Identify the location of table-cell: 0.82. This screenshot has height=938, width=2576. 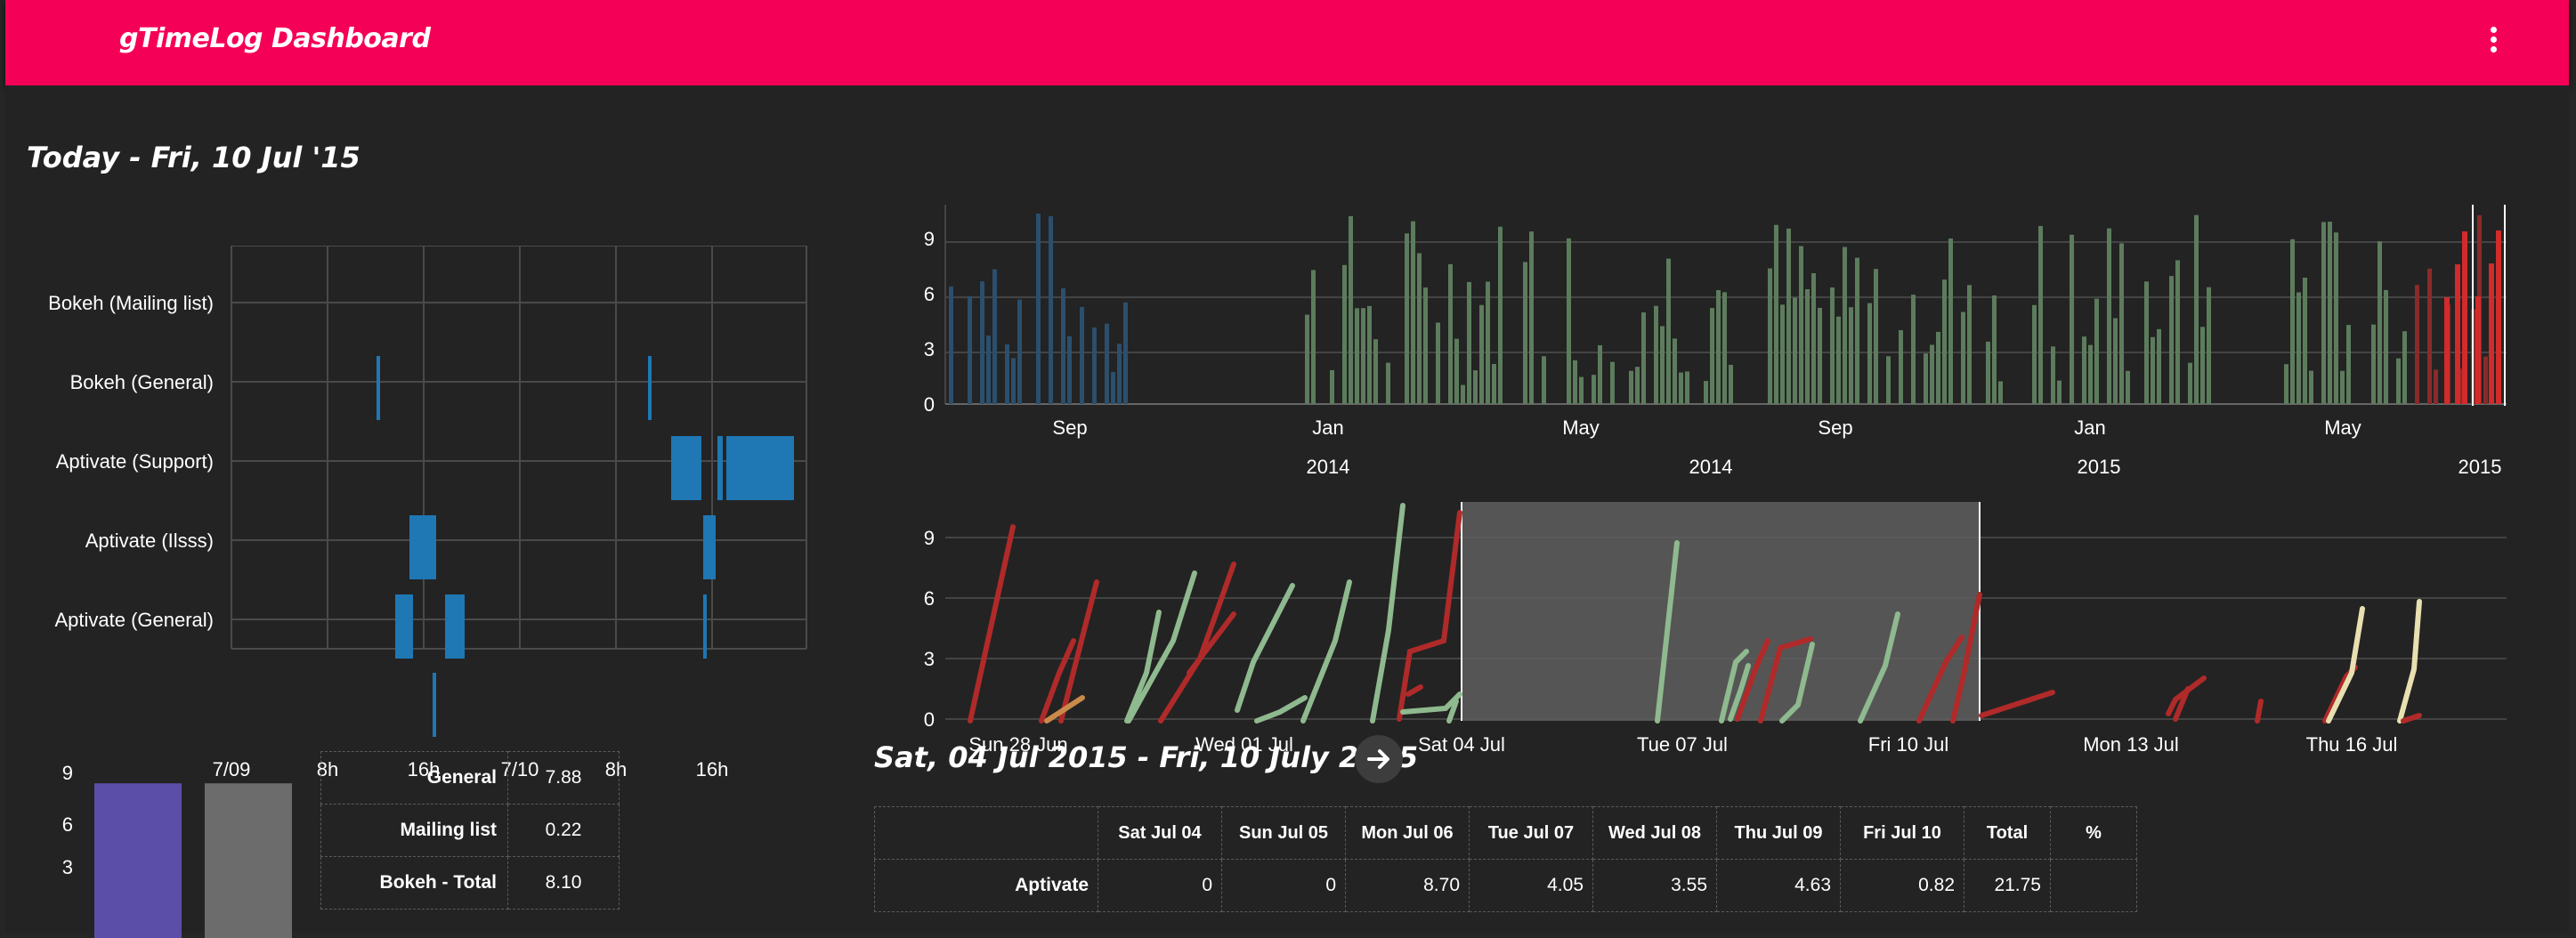
(1902, 885).